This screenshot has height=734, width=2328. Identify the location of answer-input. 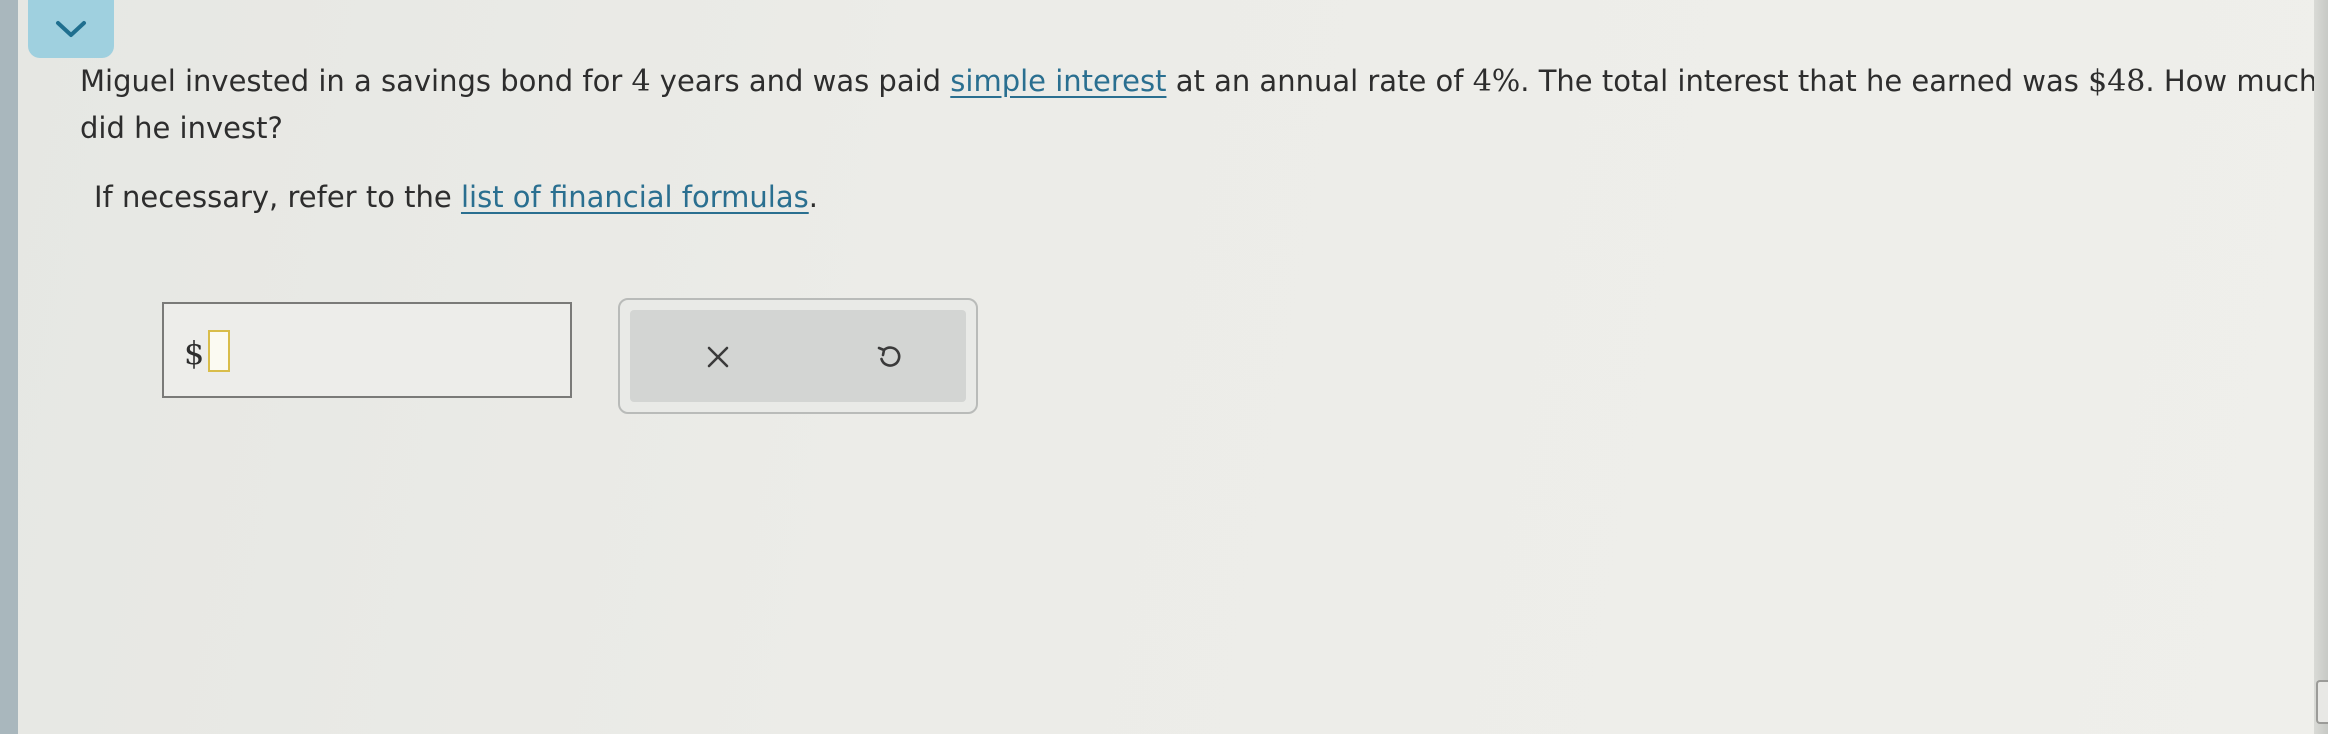
(219, 351).